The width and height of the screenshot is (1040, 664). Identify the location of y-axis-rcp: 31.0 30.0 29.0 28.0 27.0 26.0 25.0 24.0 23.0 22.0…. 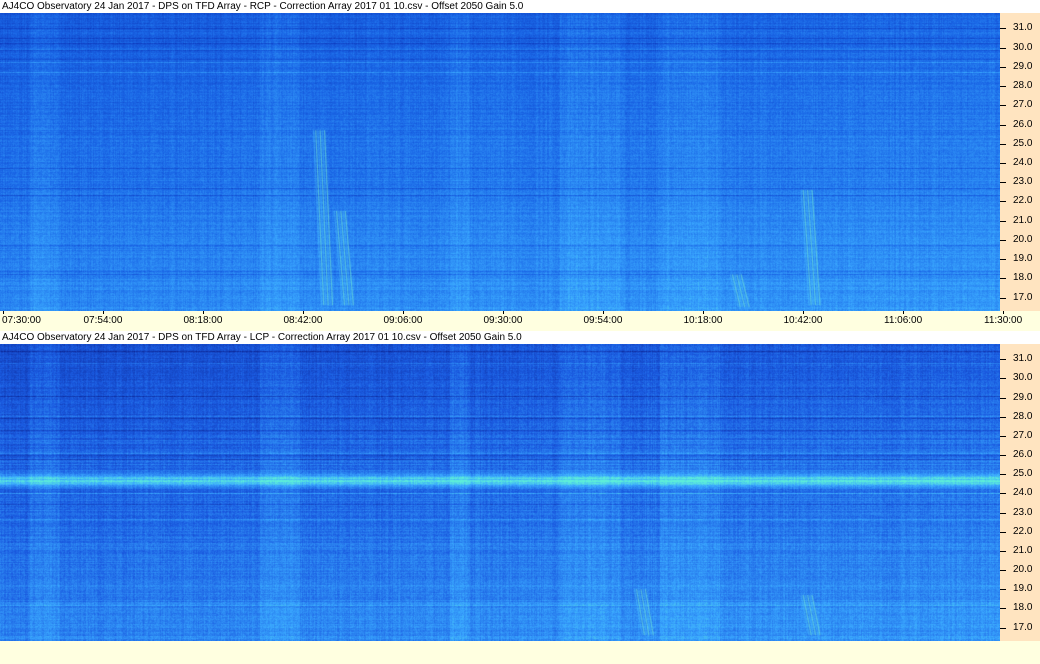
(1020, 162).